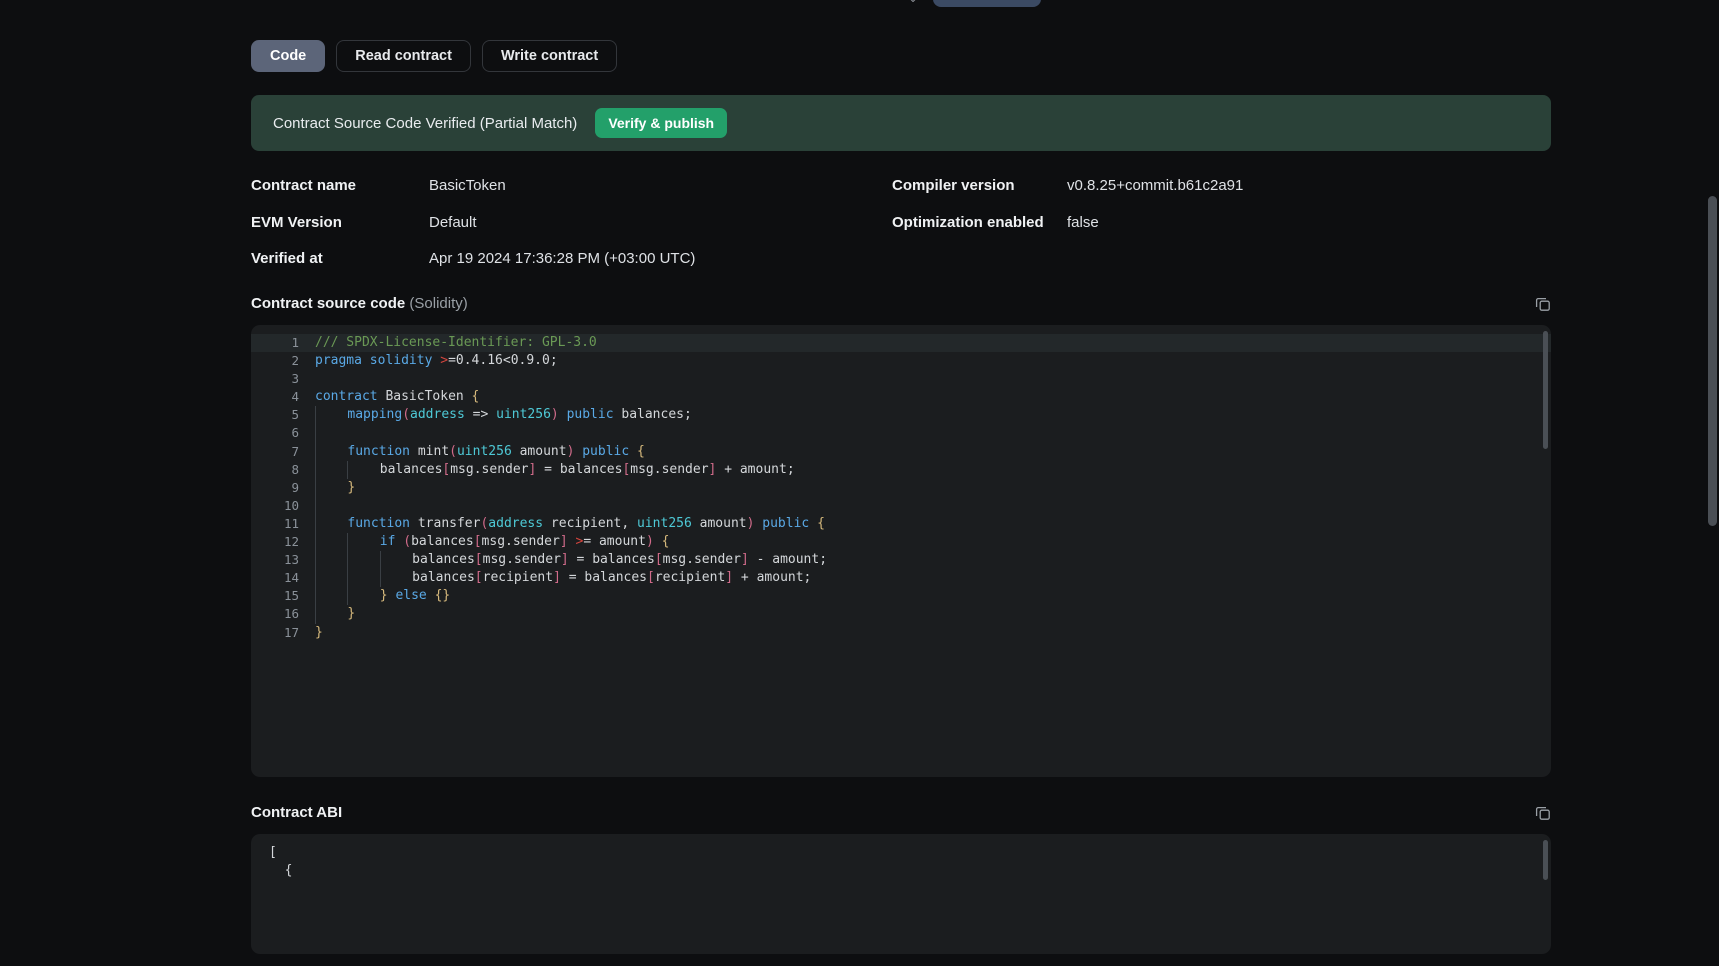  Describe the element at coordinates (295, 451) in the screenshot. I see `line-number: 7` at that location.